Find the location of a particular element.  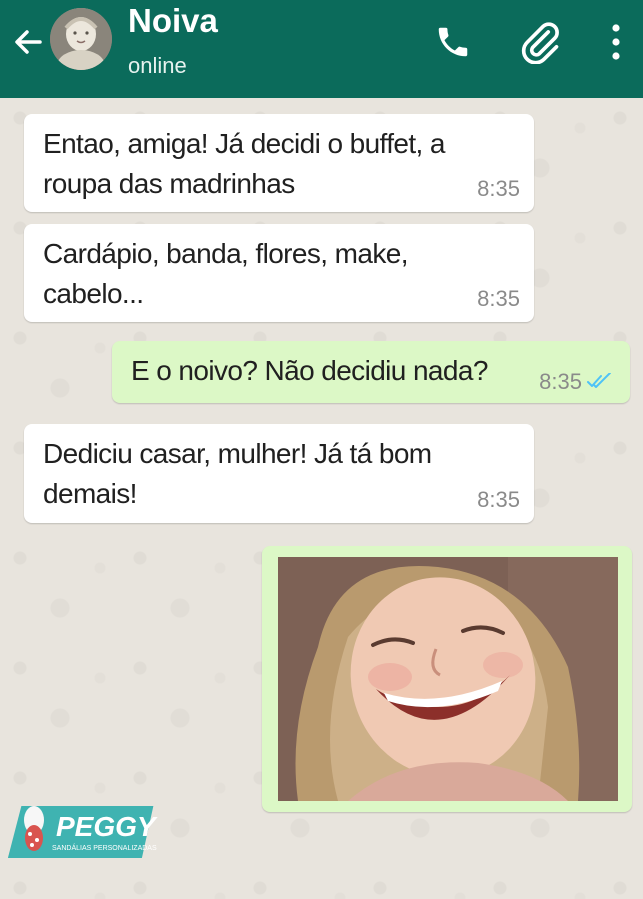

back-arrow-icon is located at coordinates (28, 42).